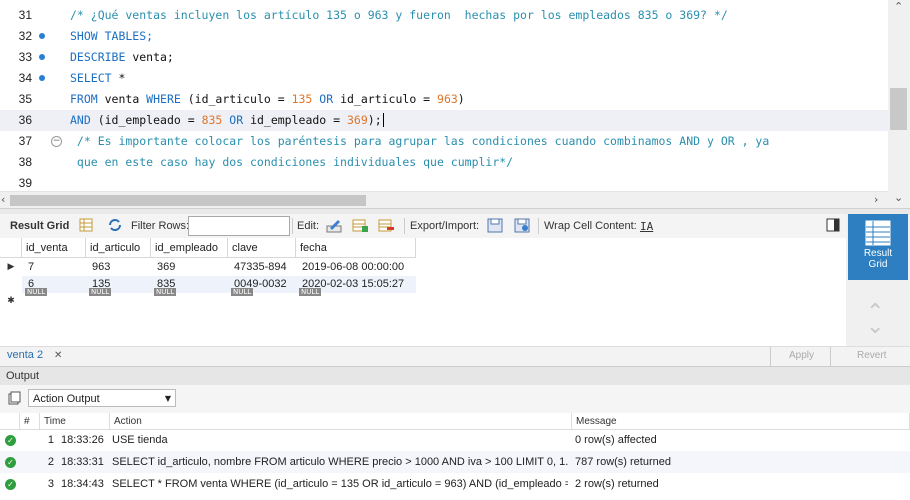  What do you see at coordinates (878, 264) in the screenshot?
I see `side-label-line2: Grid` at bounding box center [878, 264].